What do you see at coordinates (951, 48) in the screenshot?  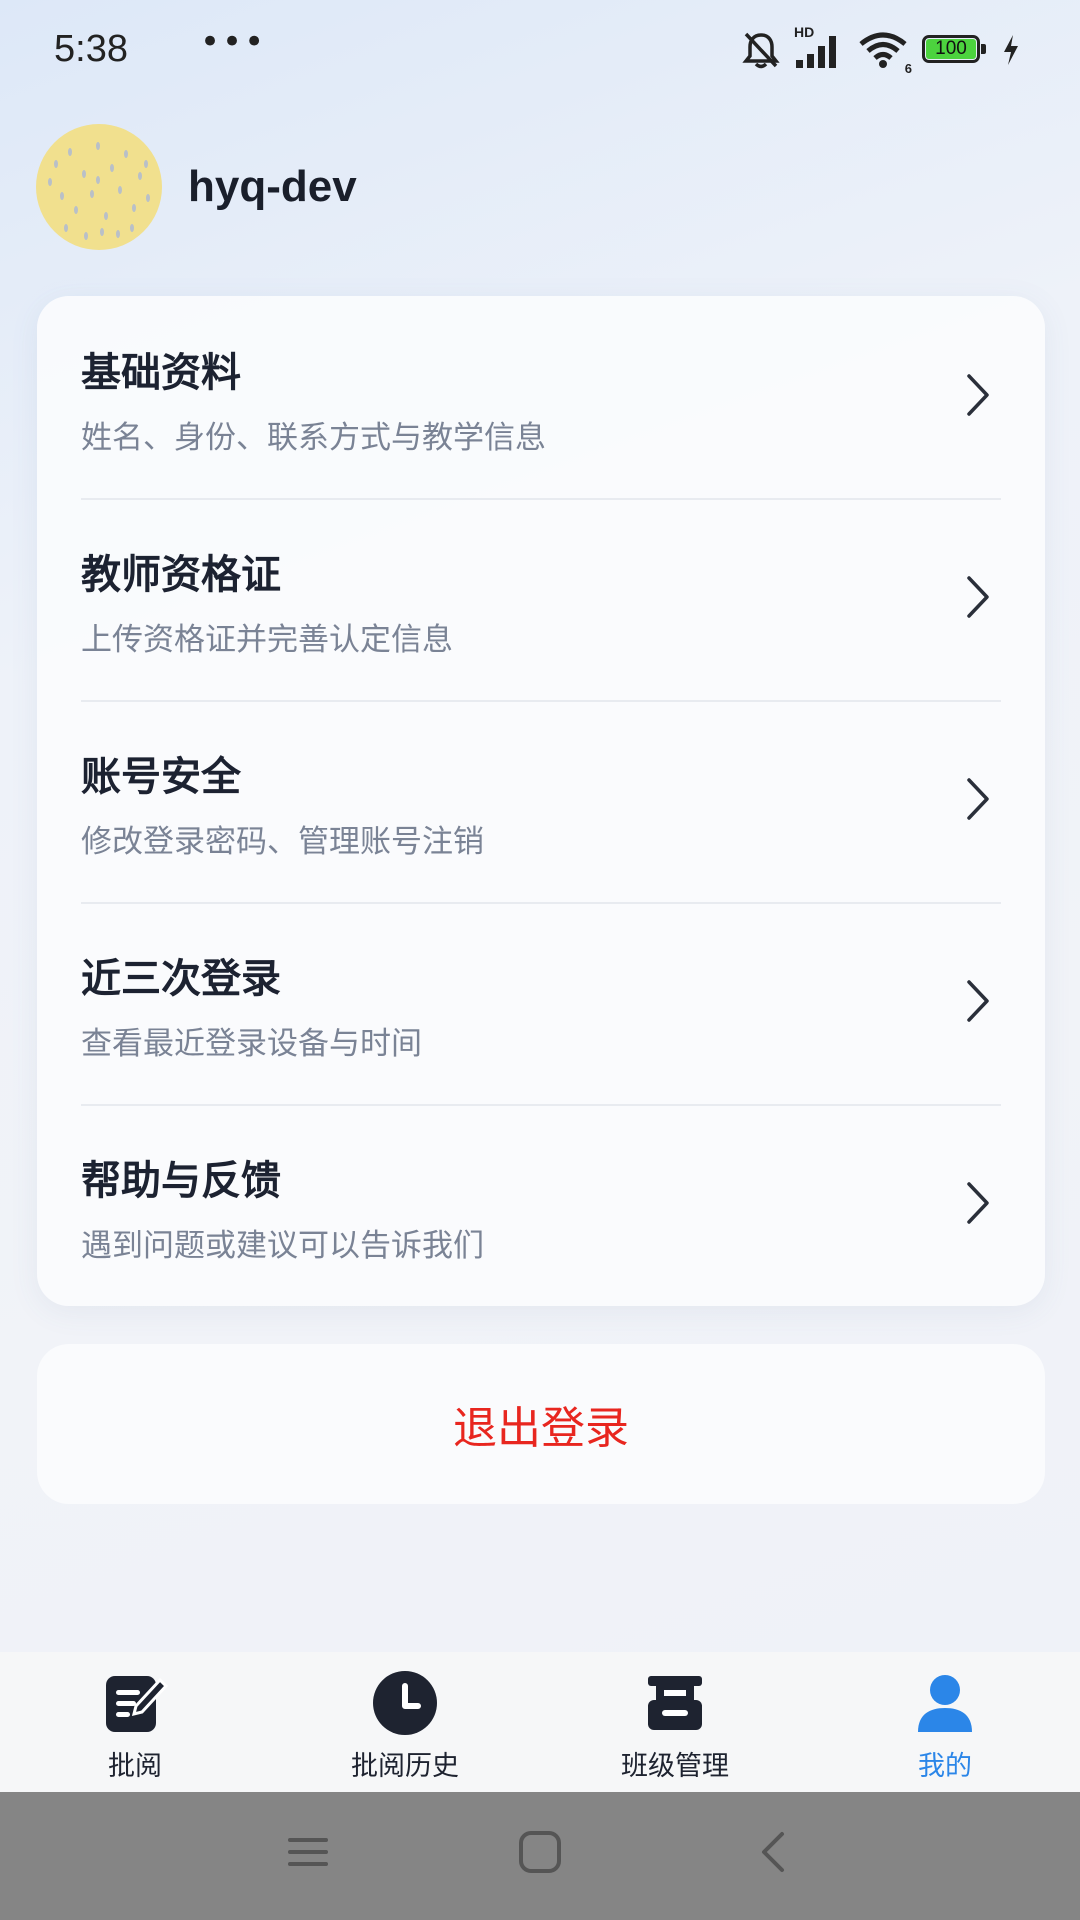 I see `battery-level: 100` at bounding box center [951, 48].